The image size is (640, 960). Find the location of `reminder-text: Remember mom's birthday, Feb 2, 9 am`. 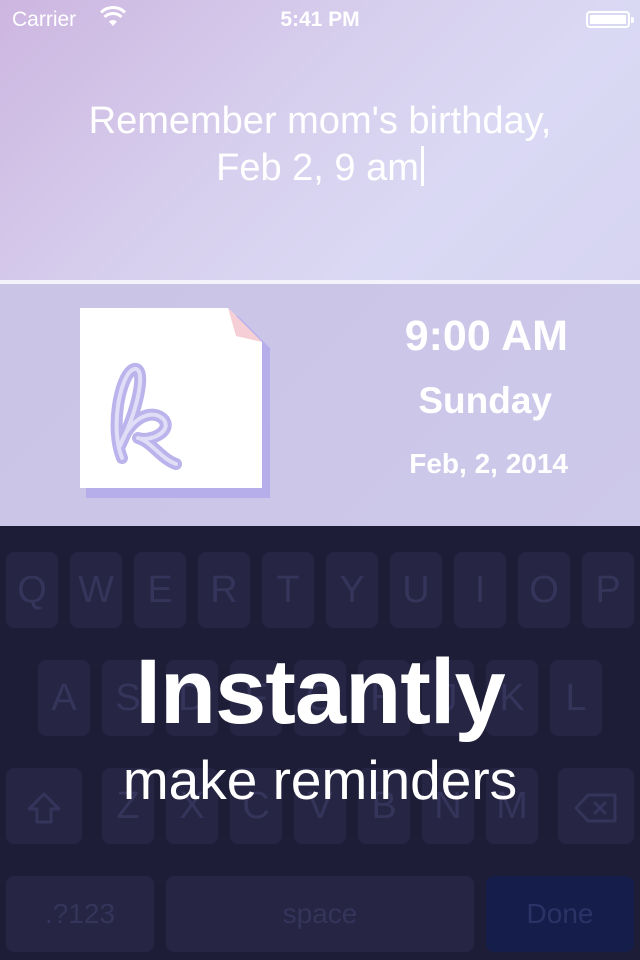

reminder-text: Remember mom's birthday, Feb 2, 9 am is located at coordinates (320, 145).